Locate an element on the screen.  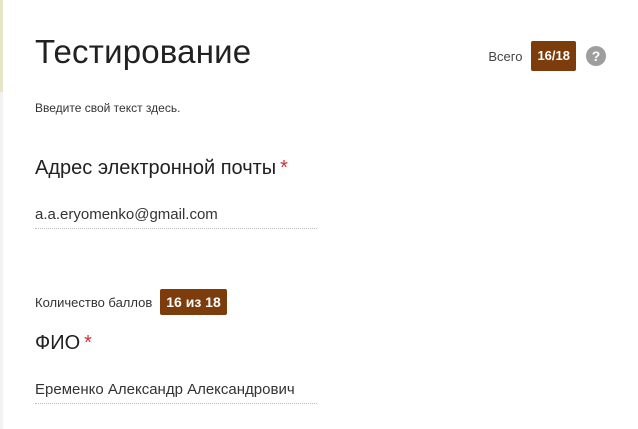
question-name-label: ФИО is located at coordinates (58, 343).